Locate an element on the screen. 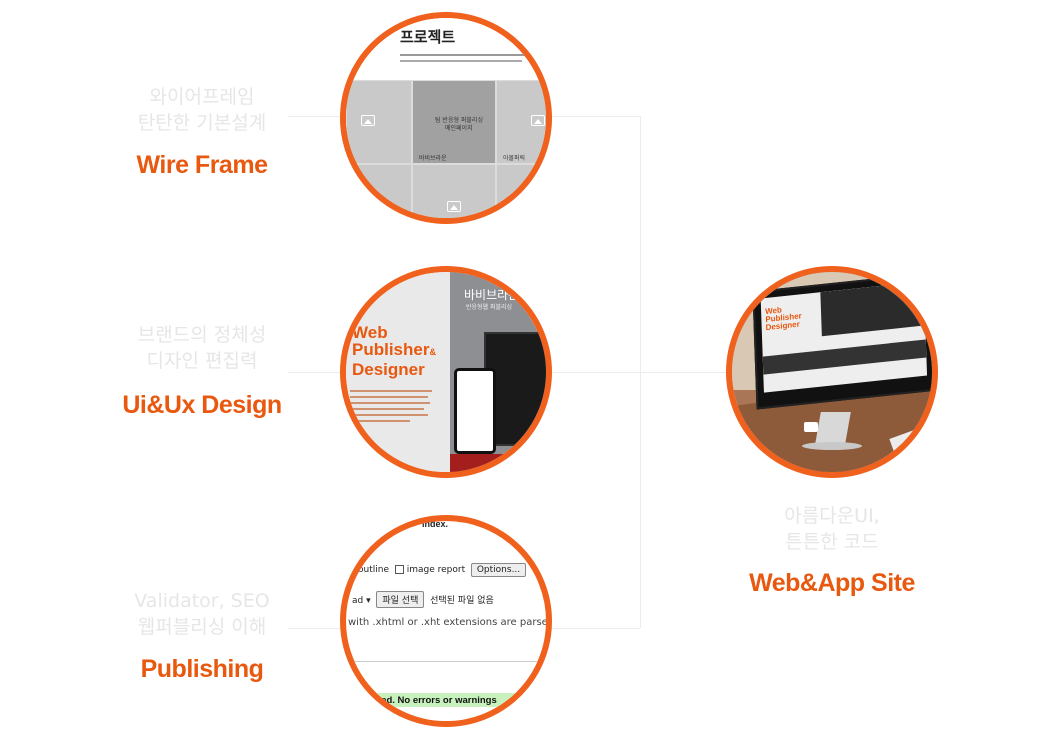 Image resolution: width=1040 pixels, height=740 pixels. design-screenshot-circle: Web Publisher& Designer 바비브라운 반응형웹 퍼블리싱 is located at coordinates (446, 372).